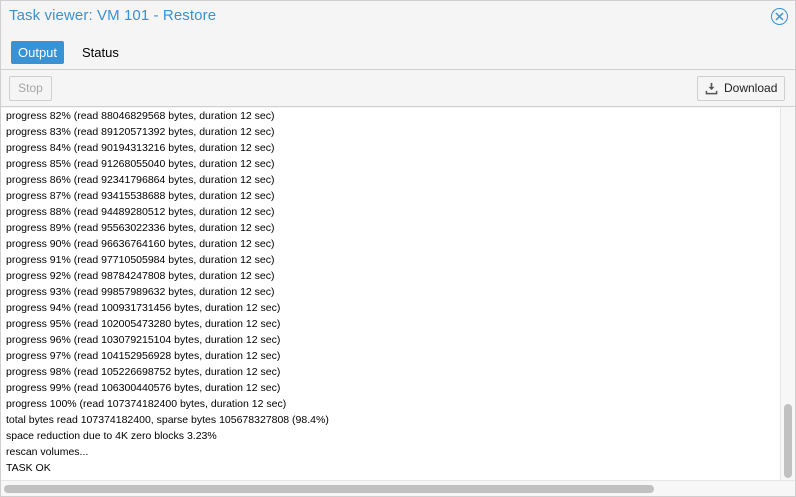 The width and height of the screenshot is (796, 497). I want to click on toolbar: Stop Download, so click(398, 89).